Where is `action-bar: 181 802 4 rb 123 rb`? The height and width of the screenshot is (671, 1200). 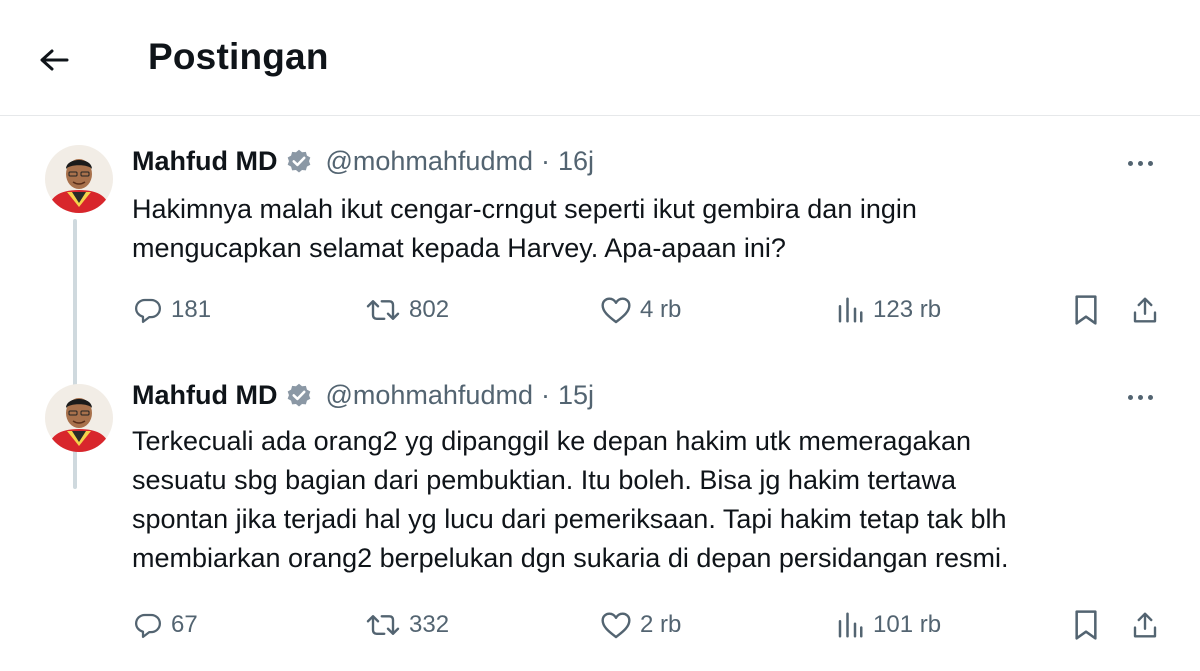 action-bar: 181 802 4 rb 123 rb is located at coordinates (600, 310).